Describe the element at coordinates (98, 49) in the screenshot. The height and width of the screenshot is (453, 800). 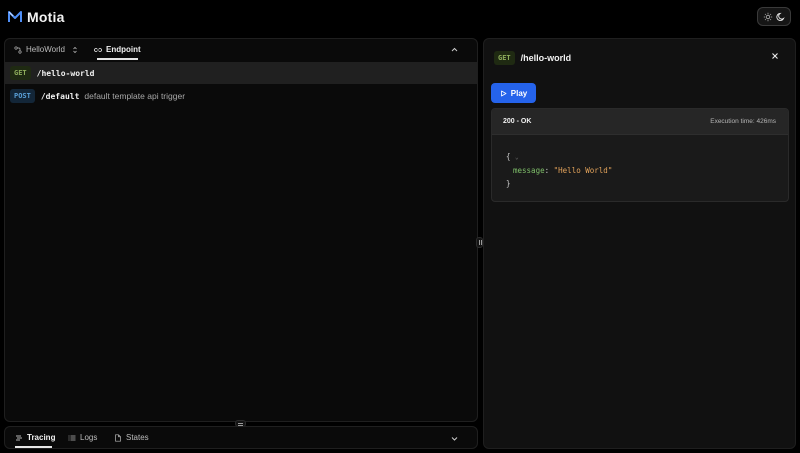
I see `link-icon` at that location.